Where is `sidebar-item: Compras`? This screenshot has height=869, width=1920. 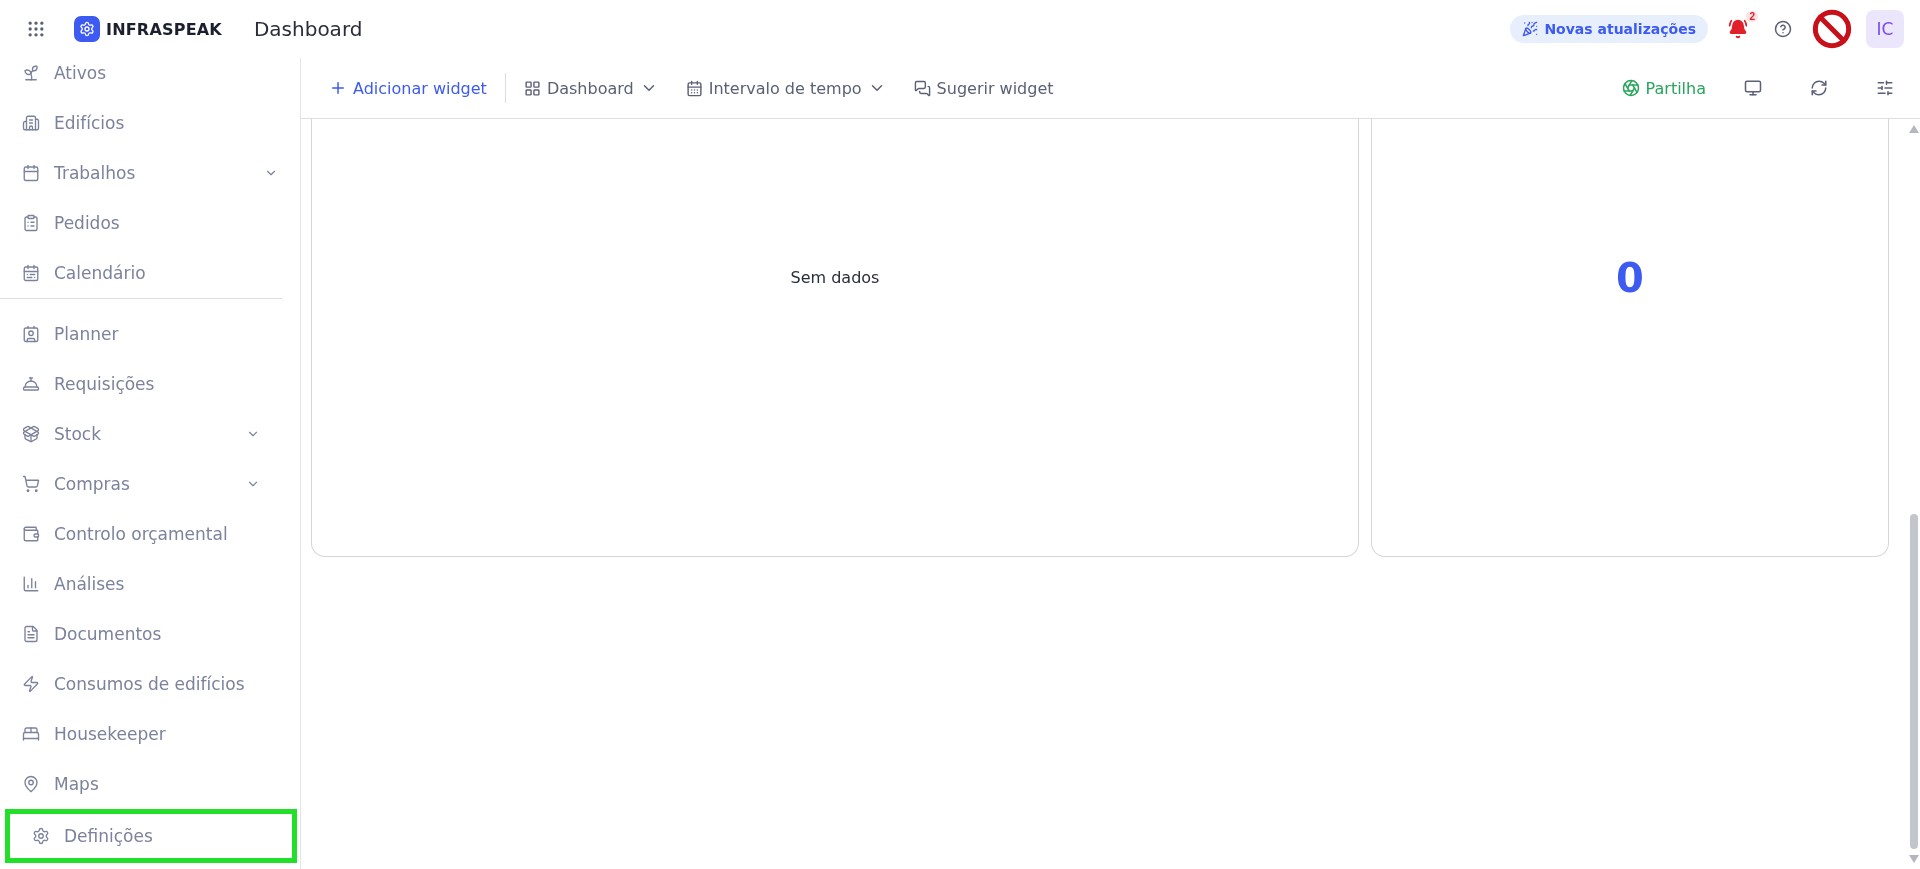
sidebar-item: Compras is located at coordinates (141, 484).